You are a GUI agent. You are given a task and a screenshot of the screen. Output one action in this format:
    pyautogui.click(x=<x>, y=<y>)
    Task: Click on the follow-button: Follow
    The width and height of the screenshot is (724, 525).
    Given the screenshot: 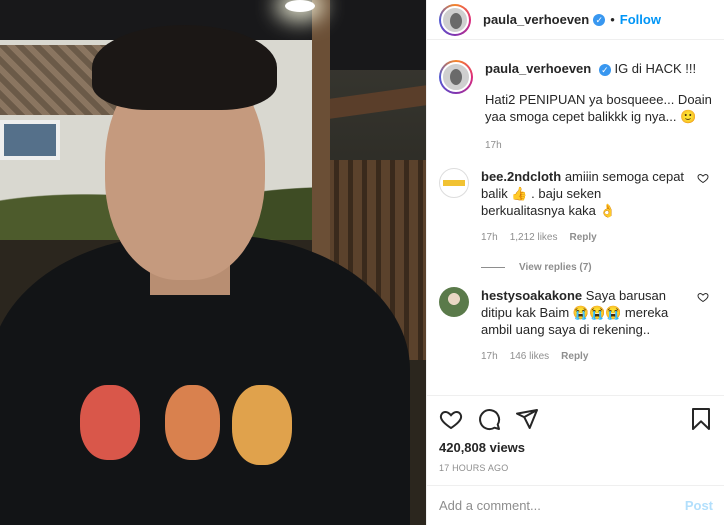 What is the action you would take?
    pyautogui.click(x=640, y=19)
    